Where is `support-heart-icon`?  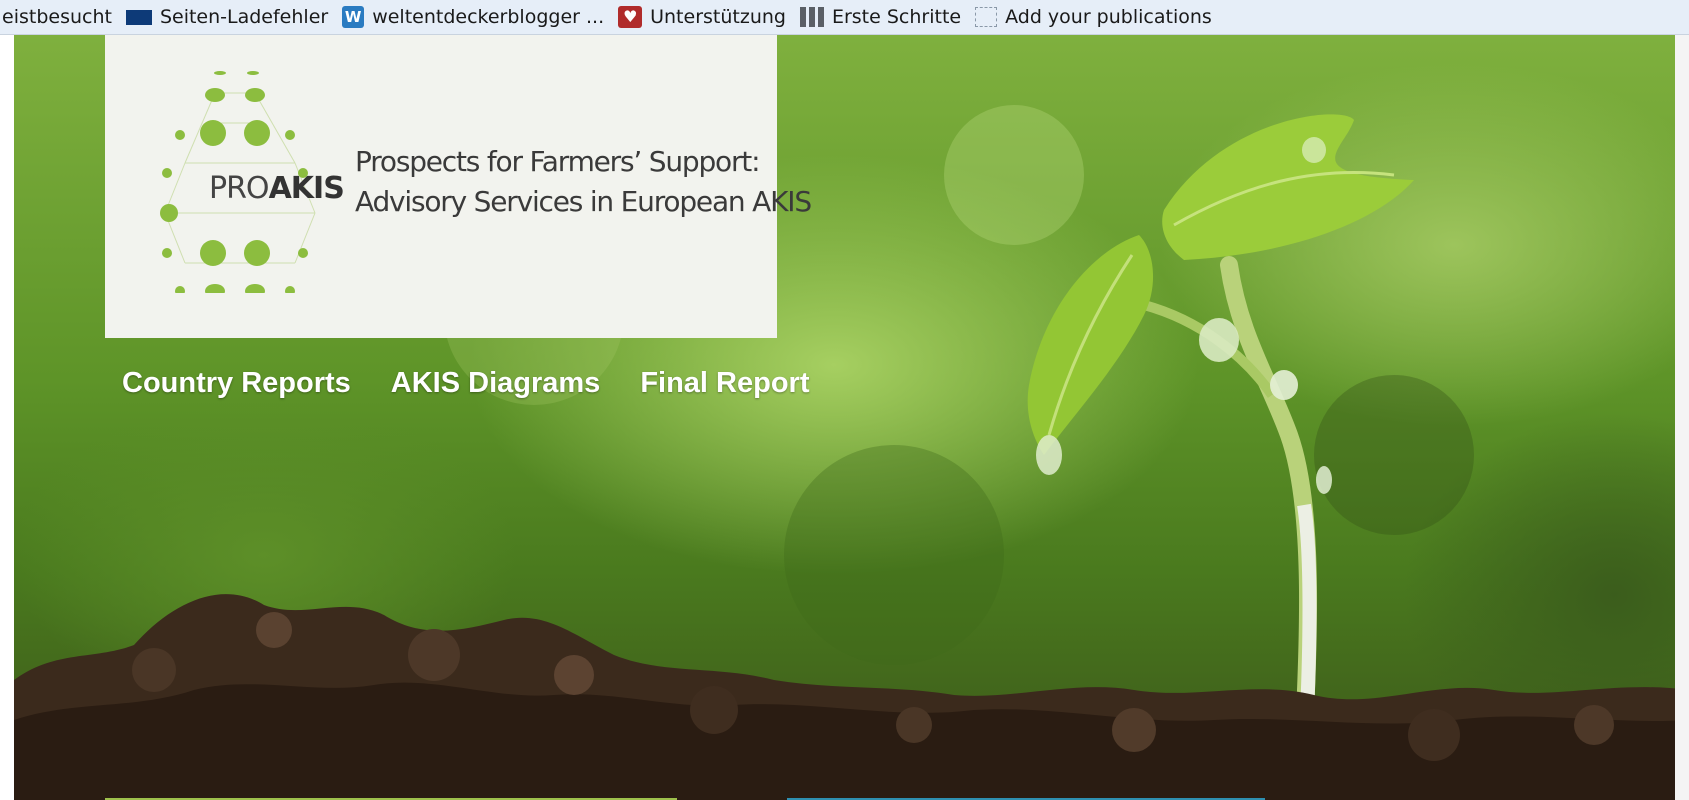
support-heart-icon is located at coordinates (630, 17).